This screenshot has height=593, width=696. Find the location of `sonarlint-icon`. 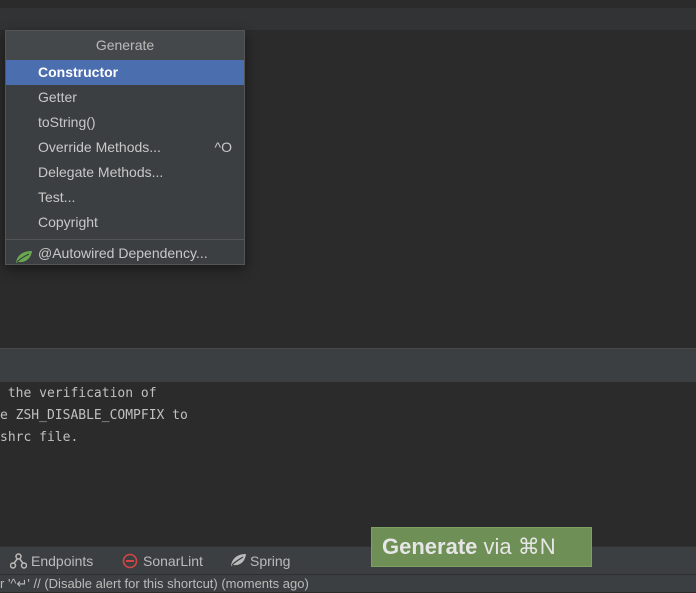

sonarlint-icon is located at coordinates (130, 561).